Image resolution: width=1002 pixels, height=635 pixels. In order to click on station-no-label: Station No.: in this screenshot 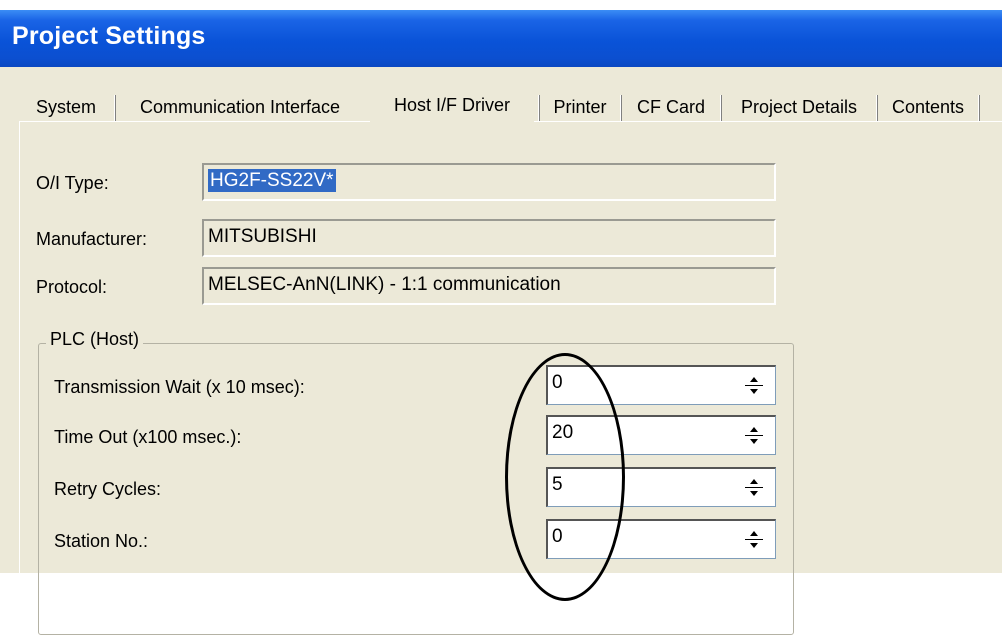, I will do `click(101, 541)`.